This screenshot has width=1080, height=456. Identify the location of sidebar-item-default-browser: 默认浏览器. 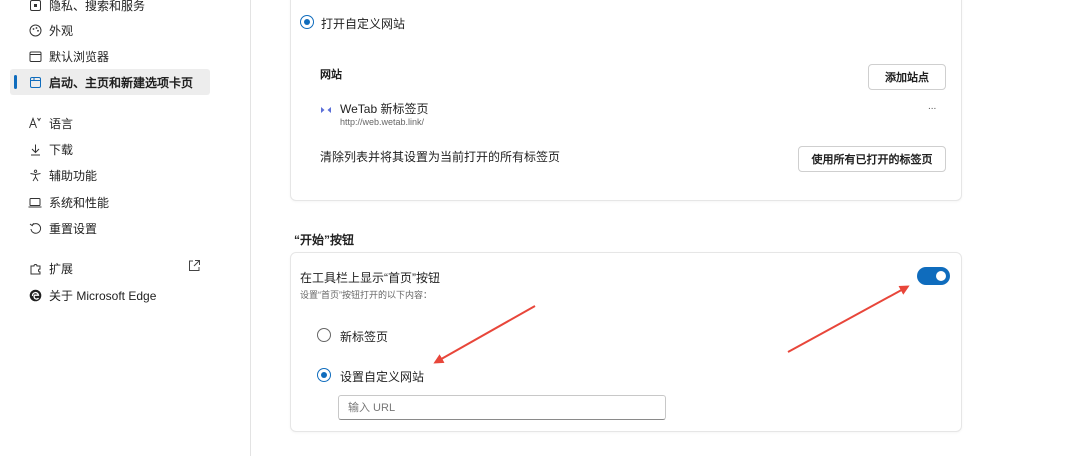
(110, 56).